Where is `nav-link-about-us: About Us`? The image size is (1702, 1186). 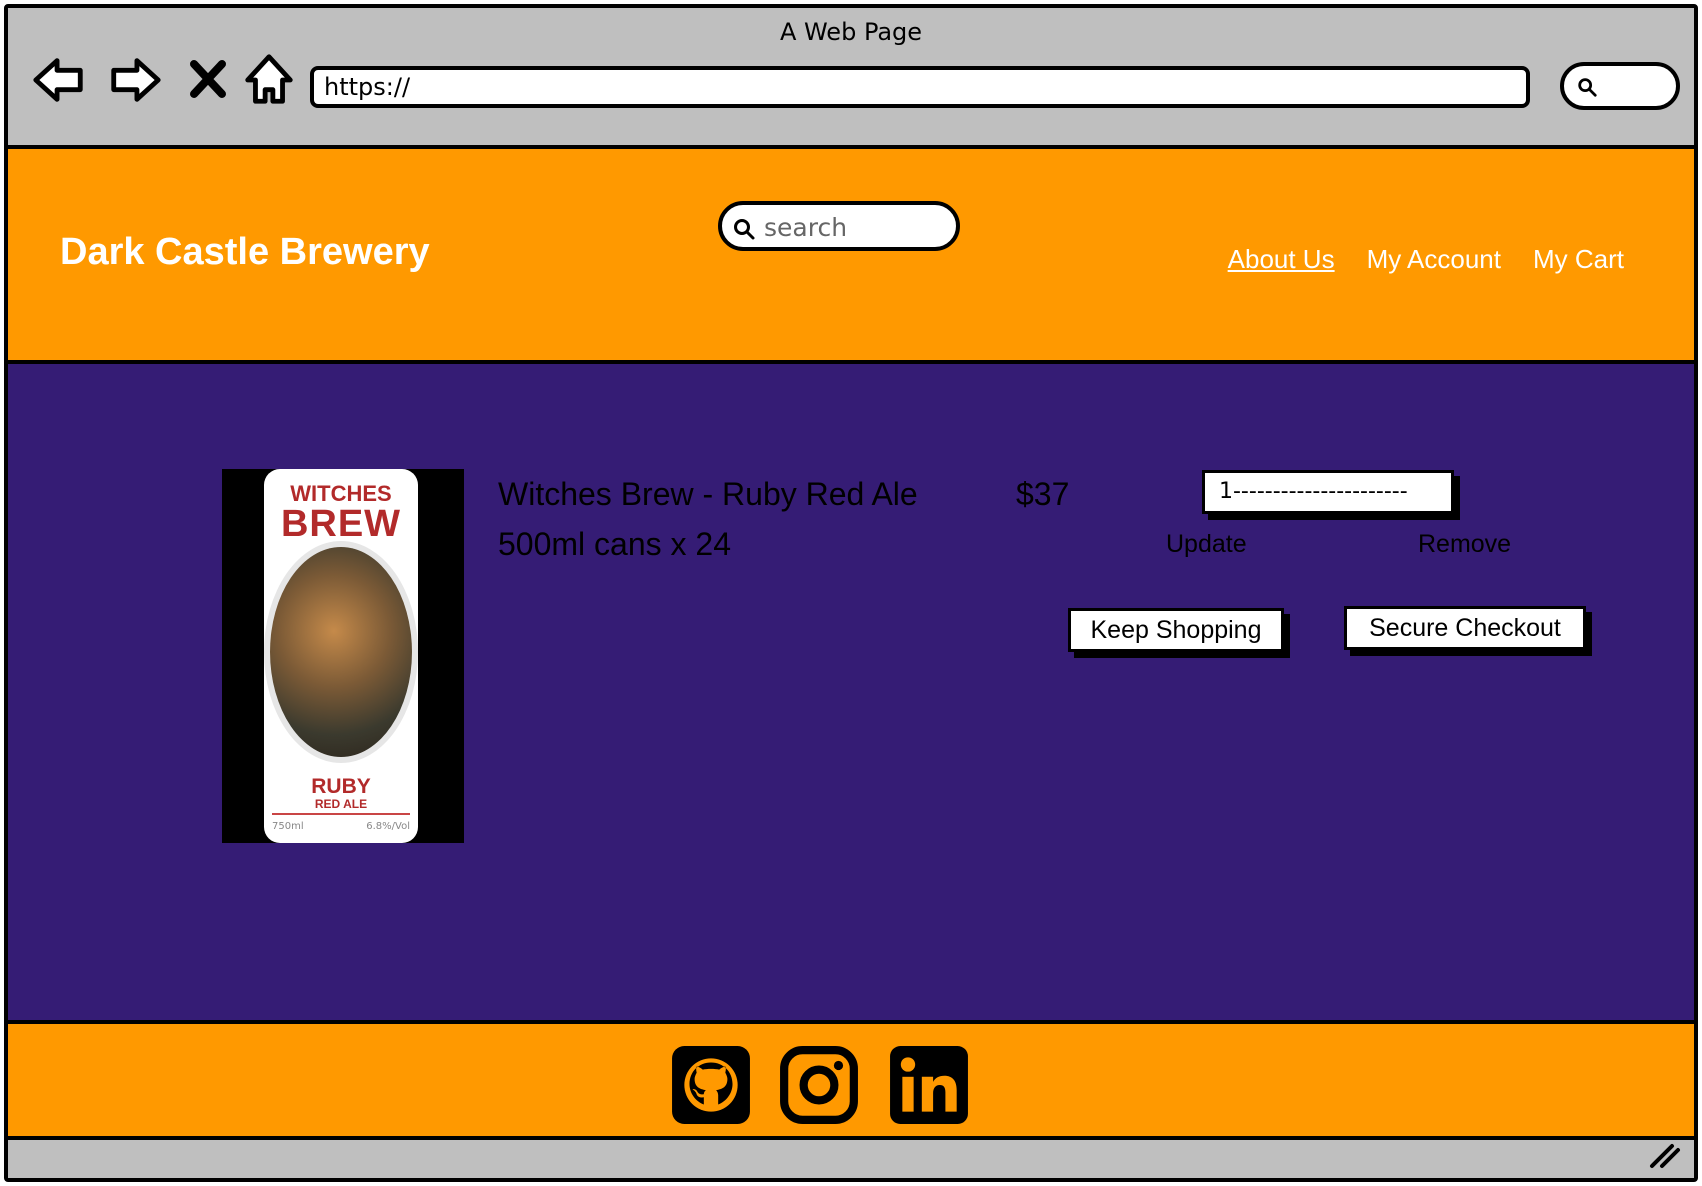 nav-link-about-us: About Us is located at coordinates (1281, 259).